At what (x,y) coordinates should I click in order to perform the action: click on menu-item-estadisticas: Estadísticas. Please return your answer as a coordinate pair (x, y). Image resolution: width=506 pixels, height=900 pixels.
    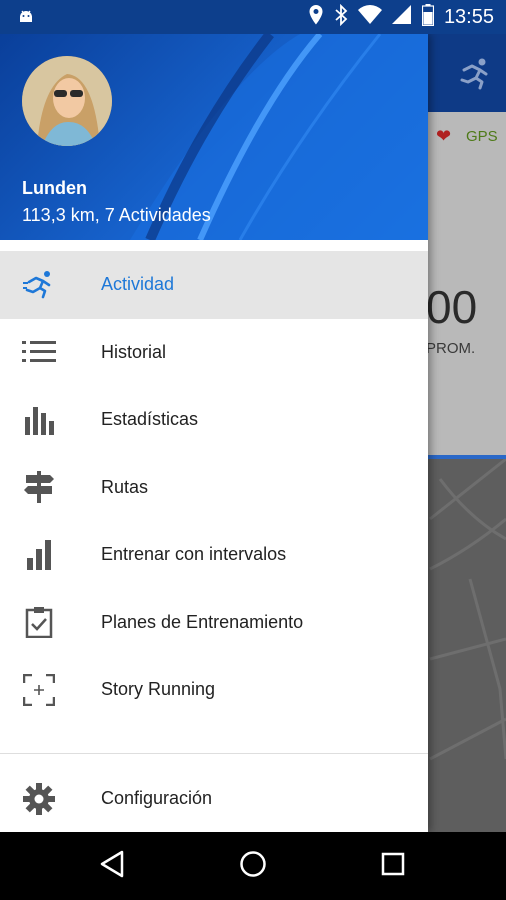
    Looking at the image, I should click on (214, 420).